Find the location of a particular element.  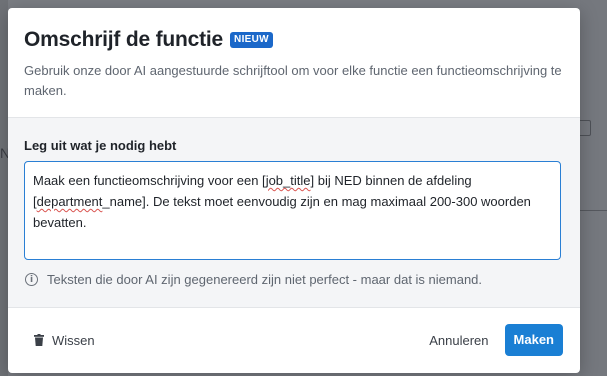

dialog-title: Omschrijf de functie is located at coordinates (124, 39).